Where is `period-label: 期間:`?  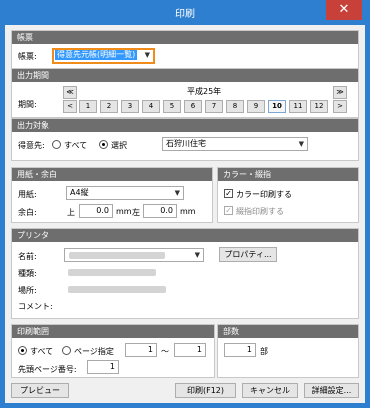 period-label: 期間: is located at coordinates (27, 104).